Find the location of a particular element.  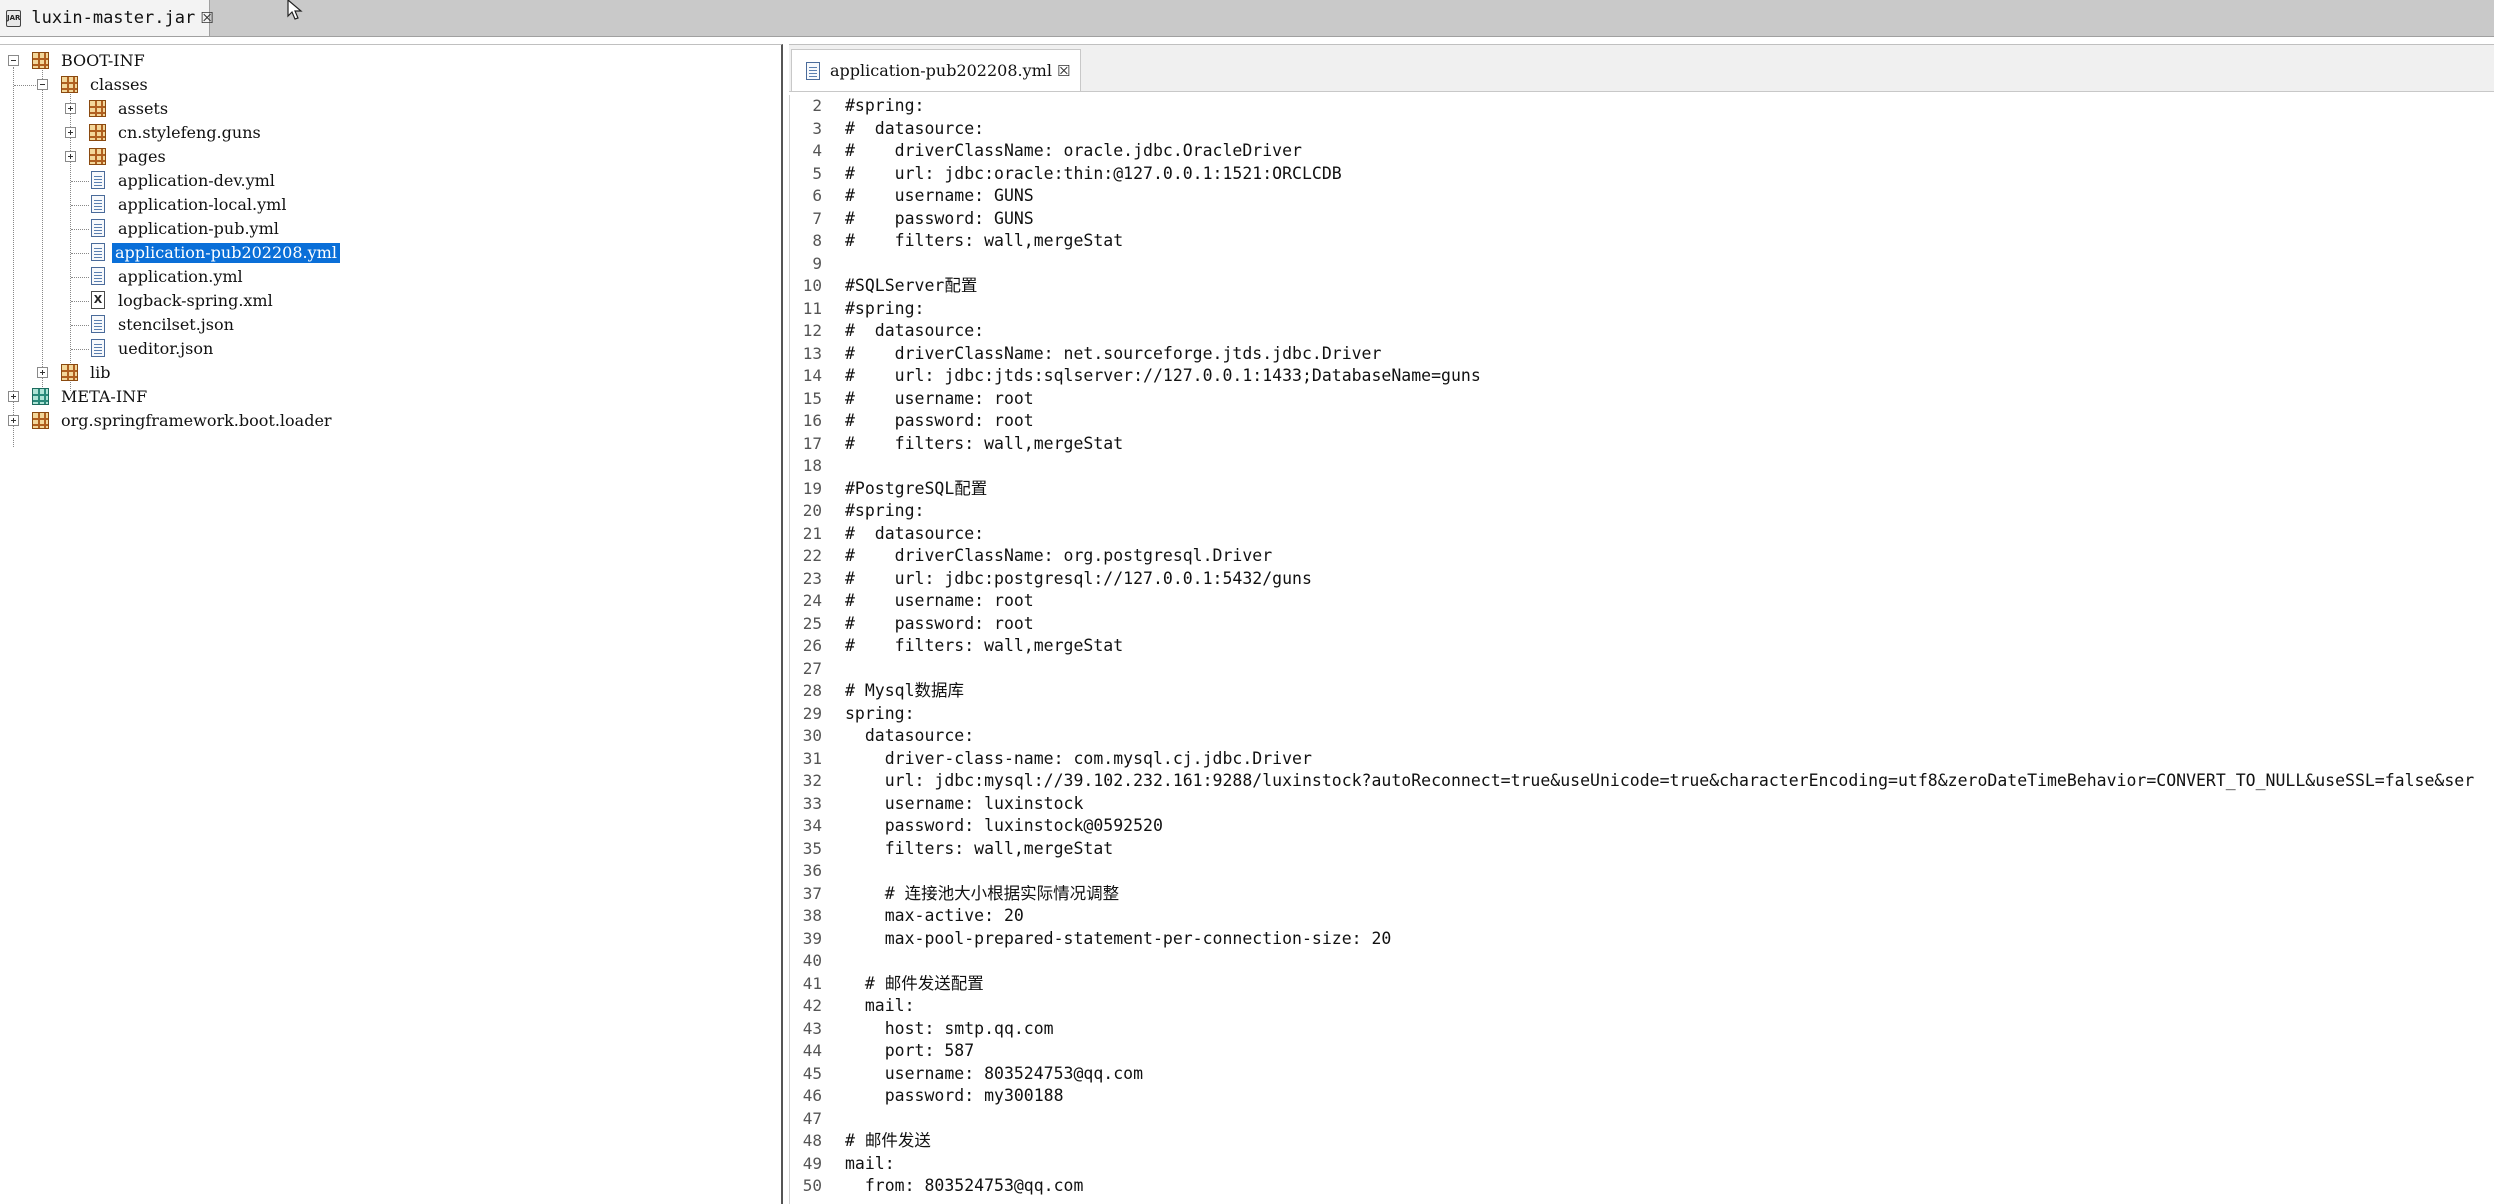

code-line: 41 # 邮件发送配置 is located at coordinates (1642, 984).